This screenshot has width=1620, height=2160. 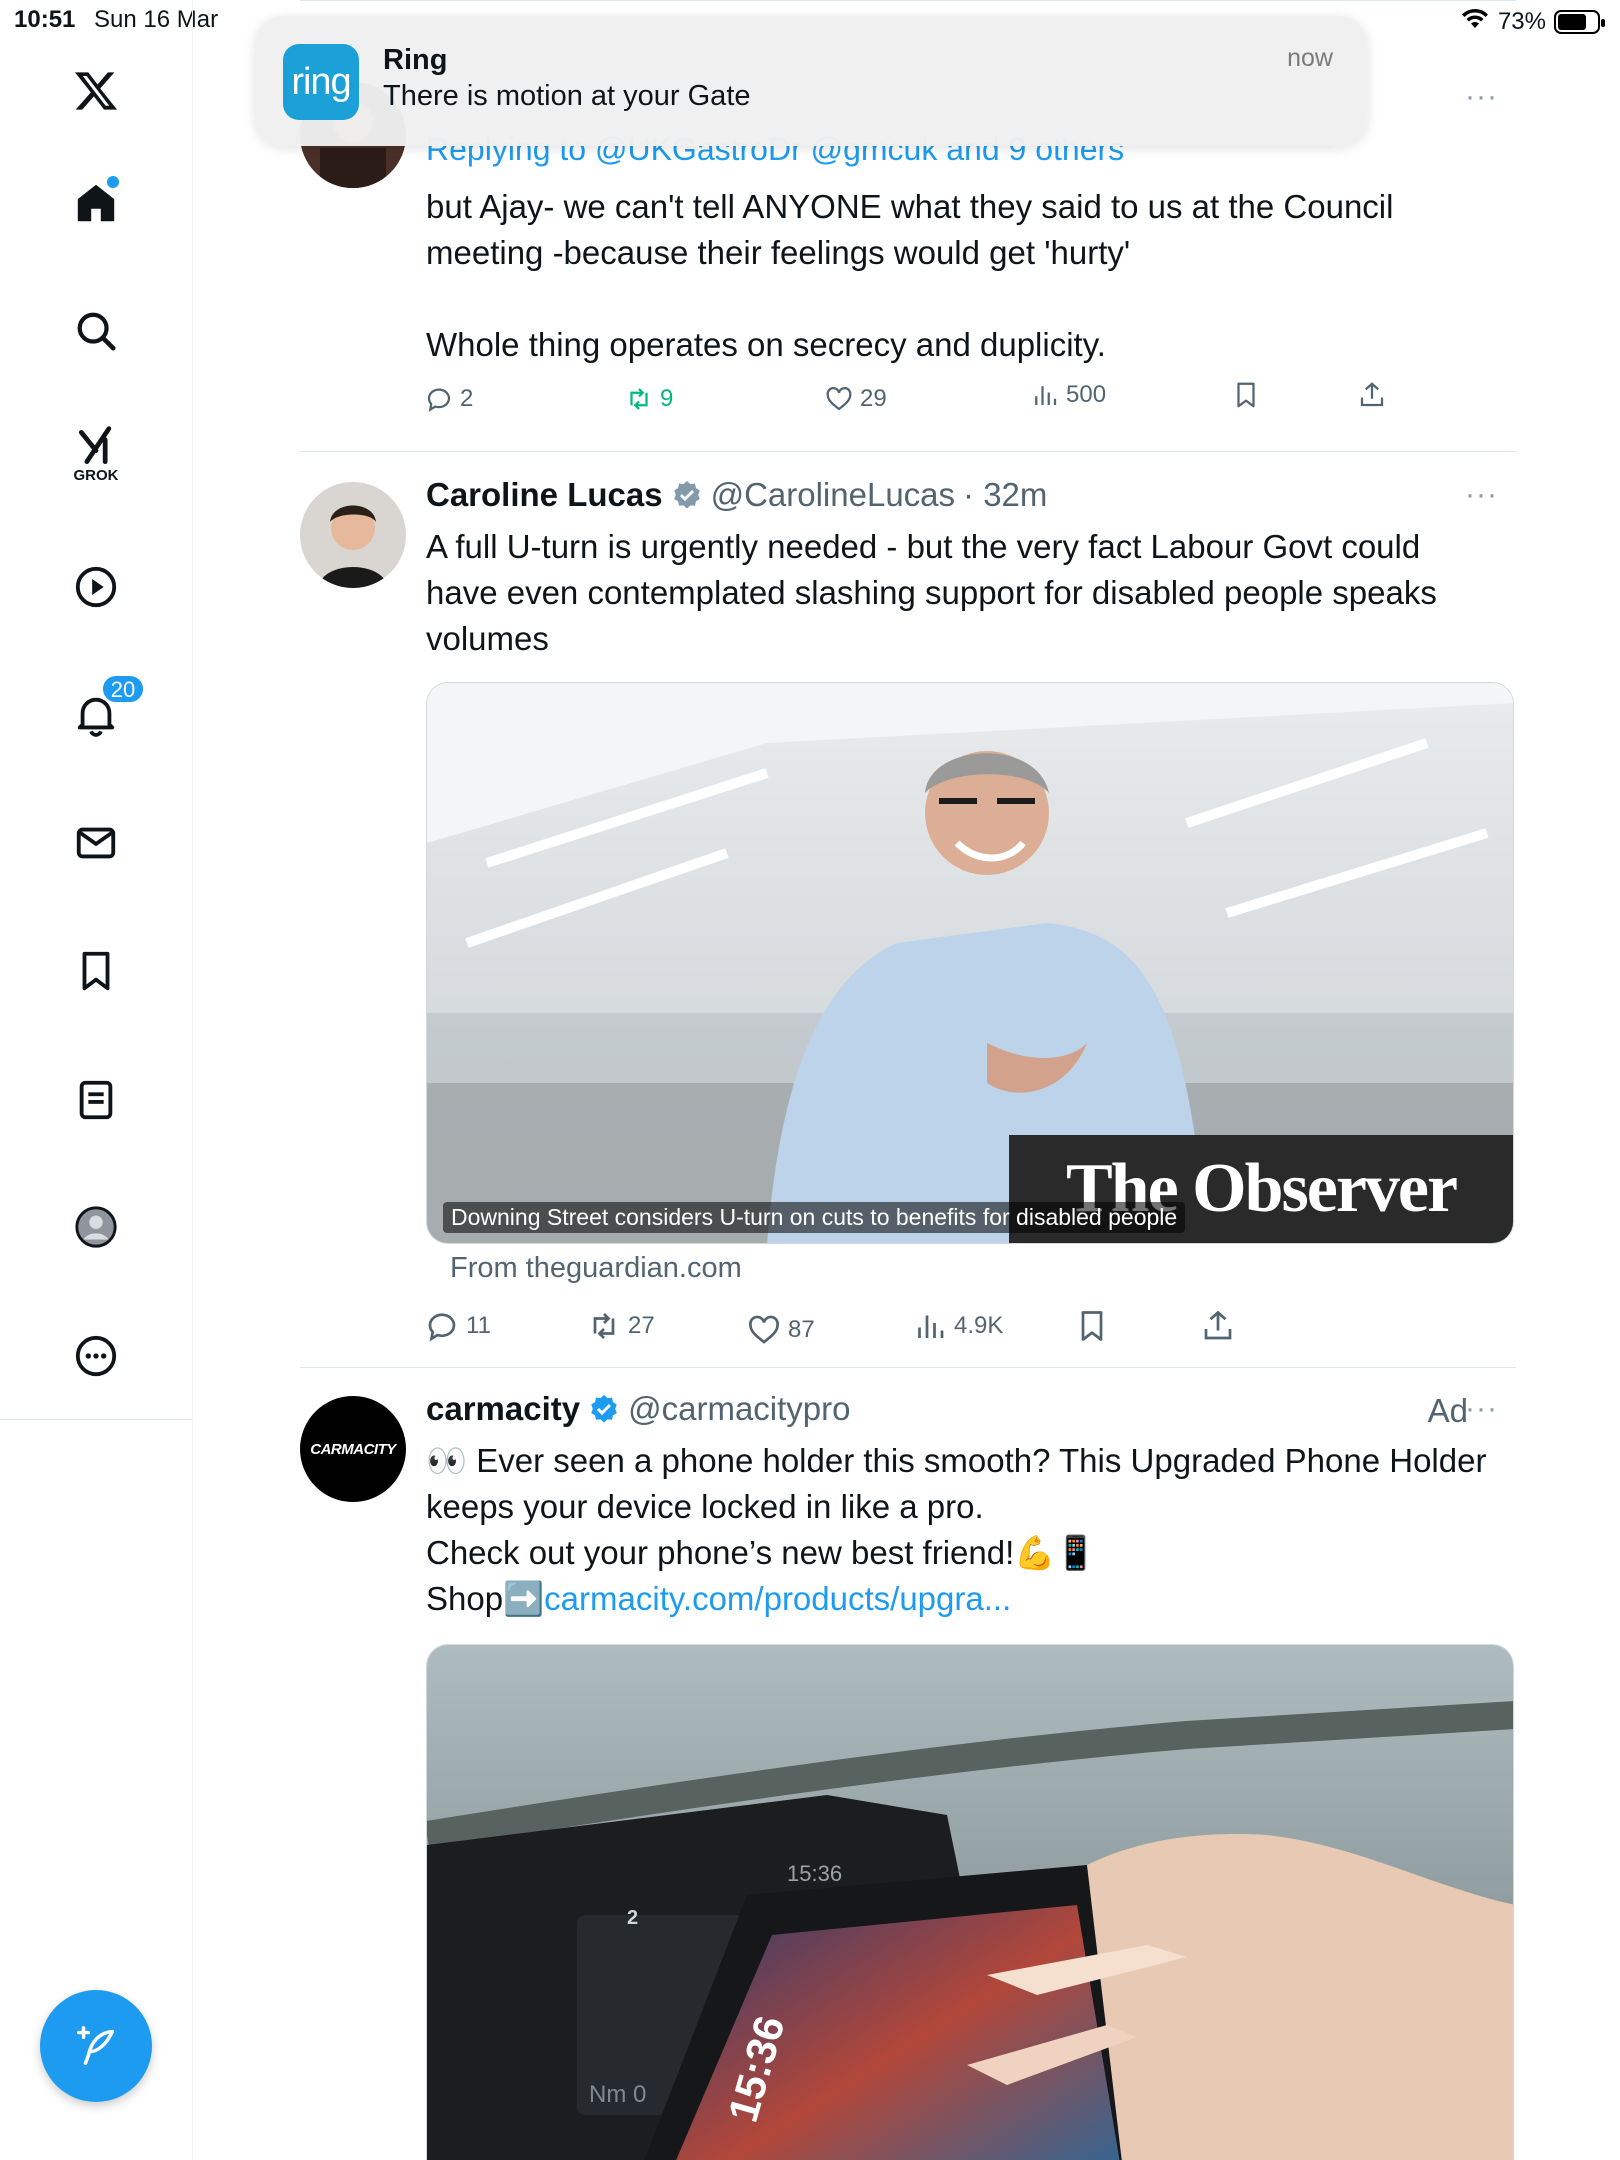 I want to click on video-icon, so click(x=96, y=587).